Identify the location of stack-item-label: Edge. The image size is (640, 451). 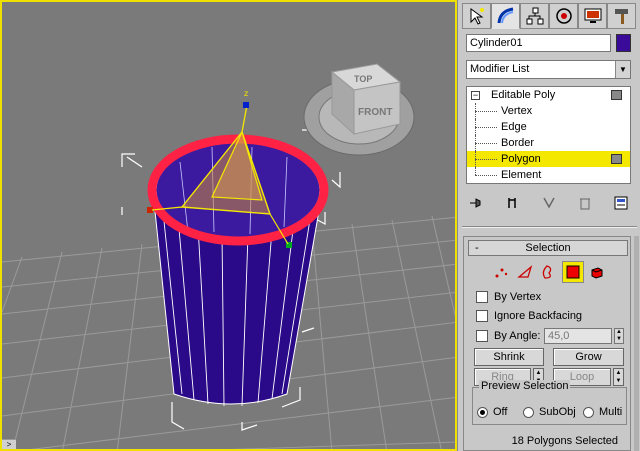
(514, 127).